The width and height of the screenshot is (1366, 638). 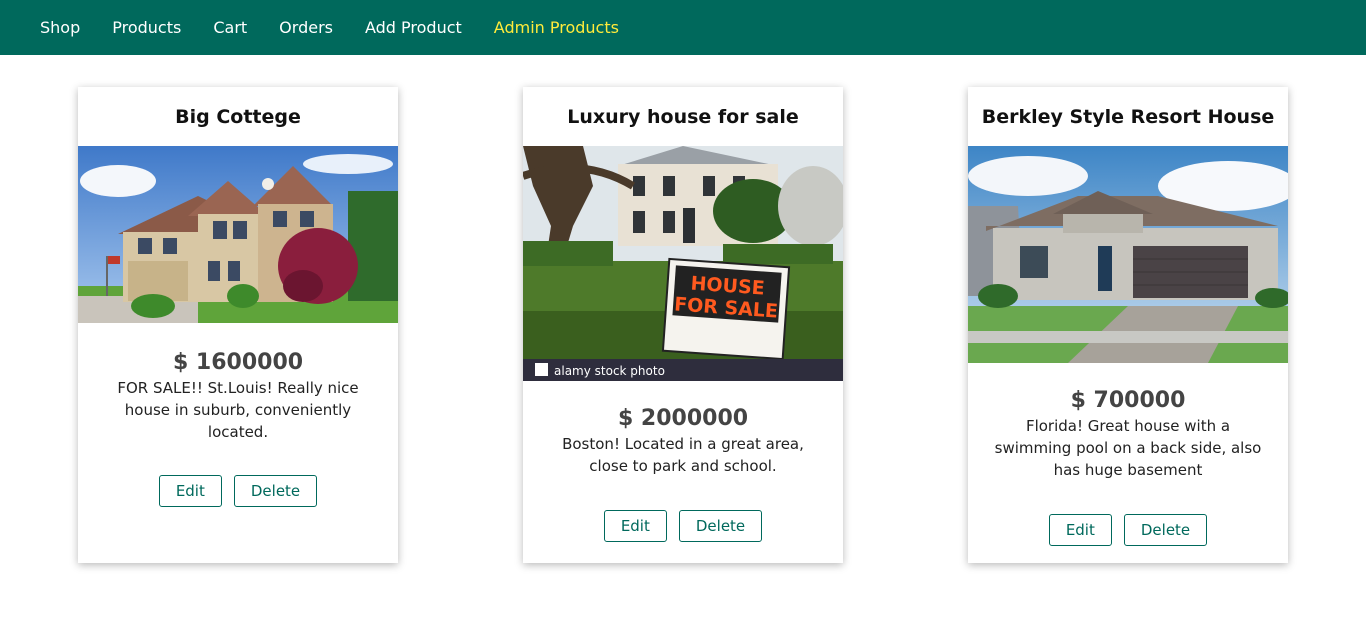 What do you see at coordinates (556, 27) in the screenshot?
I see `nav-link-admin-products: Admin Products` at bounding box center [556, 27].